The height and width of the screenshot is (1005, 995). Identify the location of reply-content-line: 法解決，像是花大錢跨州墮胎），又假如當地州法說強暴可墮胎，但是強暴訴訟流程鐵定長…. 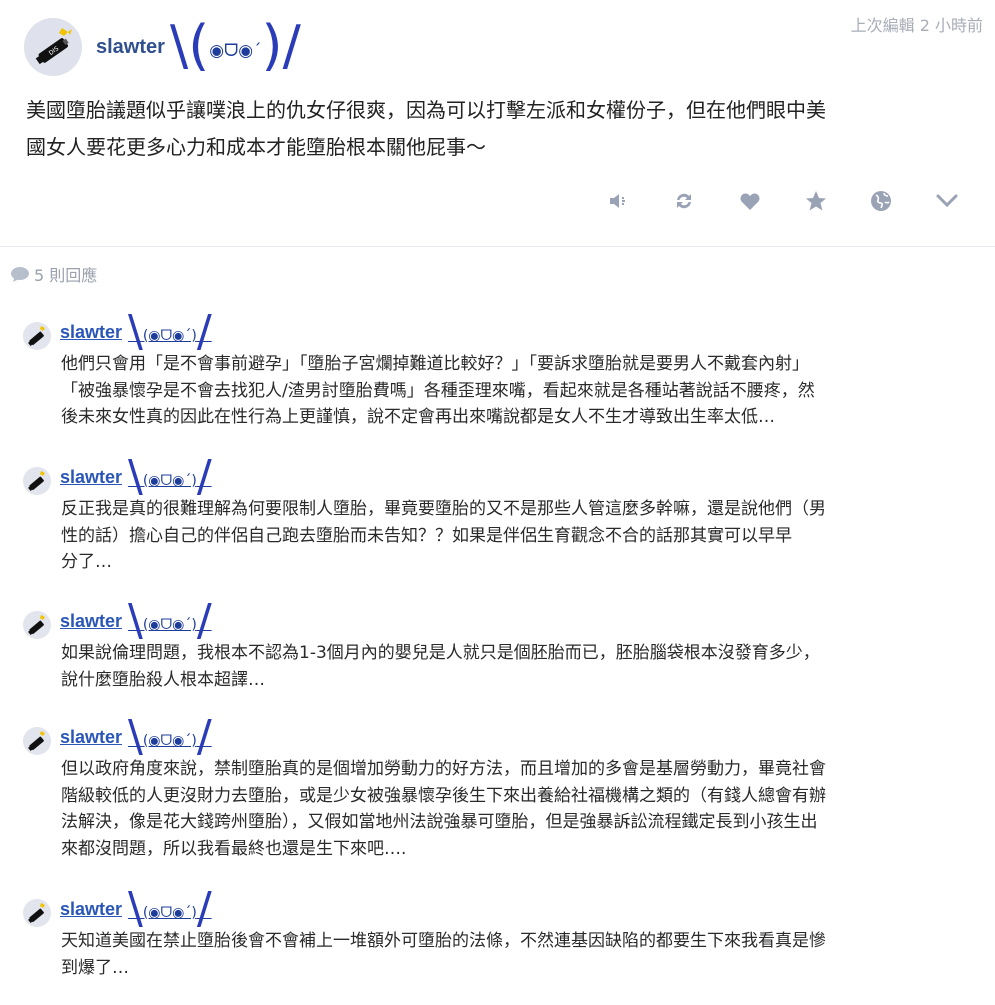
(439, 822).